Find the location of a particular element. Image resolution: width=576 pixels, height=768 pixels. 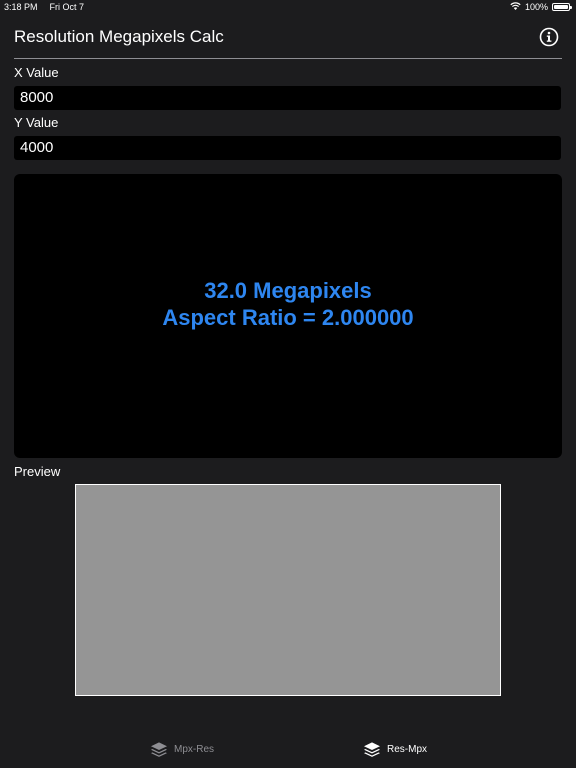

y-value-label: Y Value is located at coordinates (36, 122).